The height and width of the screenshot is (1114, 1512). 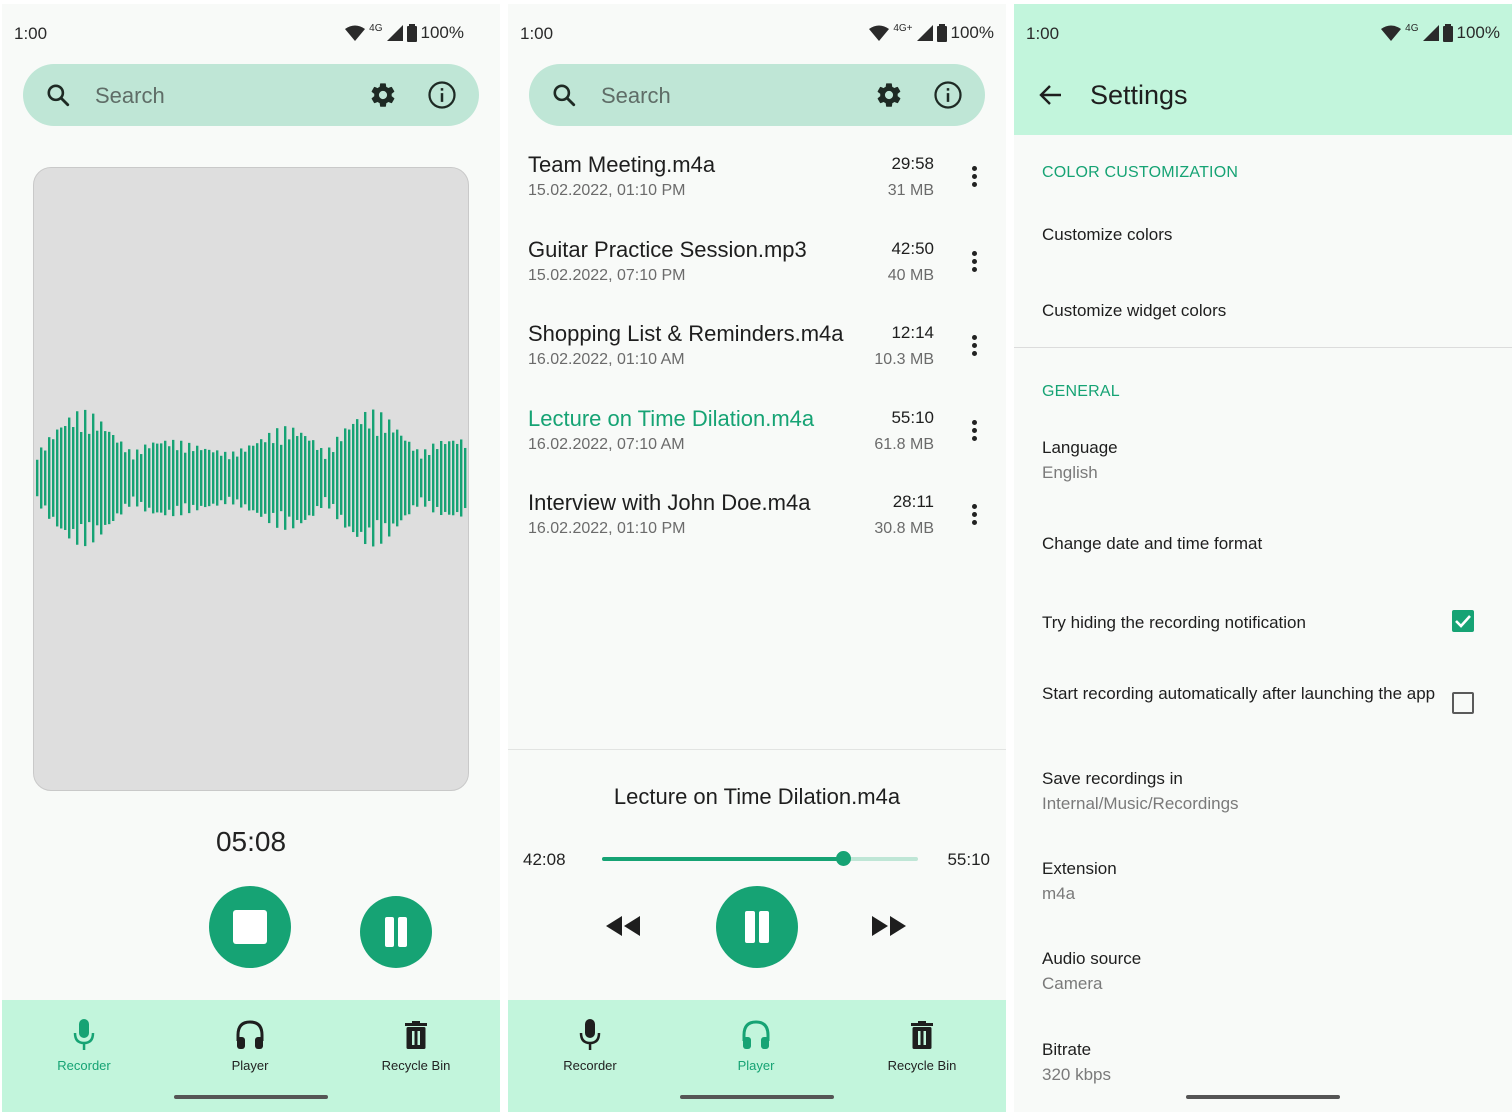 I want to click on recording-date: 16.02.2022, 01:10 PM, so click(x=607, y=528).